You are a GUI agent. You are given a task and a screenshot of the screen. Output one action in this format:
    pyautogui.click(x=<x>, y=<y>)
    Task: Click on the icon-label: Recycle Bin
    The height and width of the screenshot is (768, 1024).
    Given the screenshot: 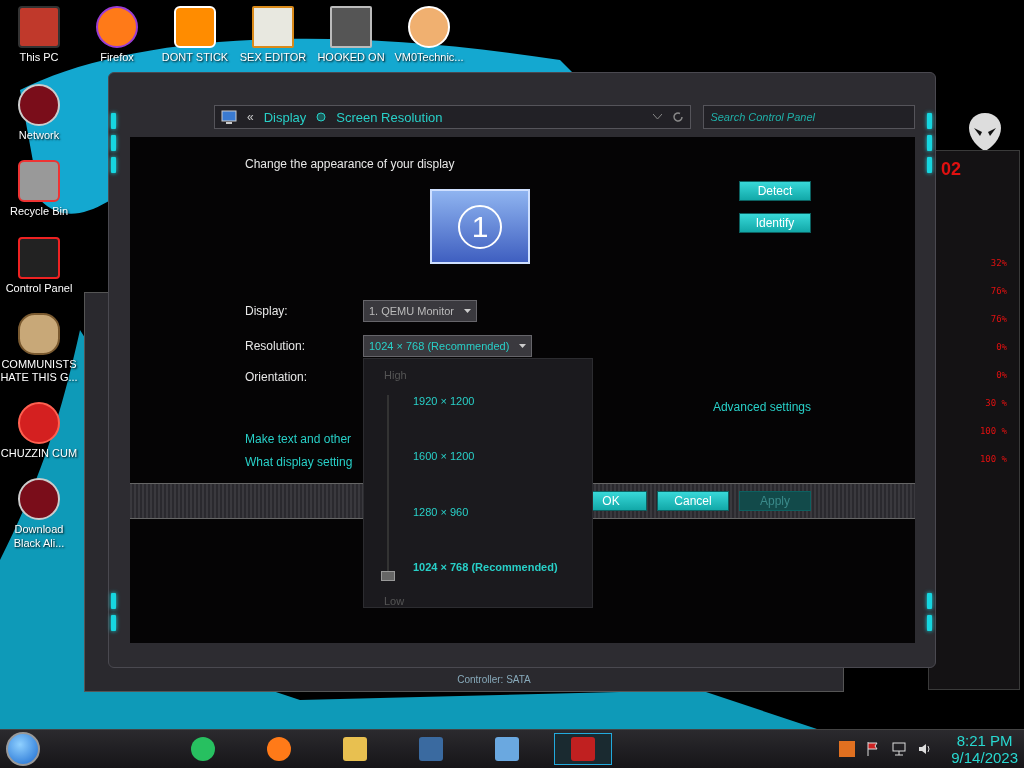 What is the action you would take?
    pyautogui.click(x=39, y=212)
    